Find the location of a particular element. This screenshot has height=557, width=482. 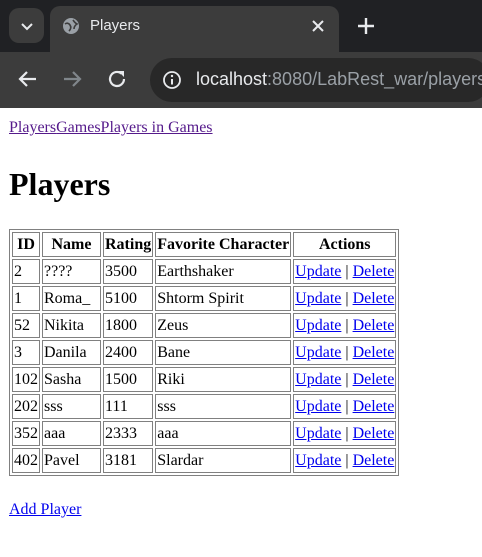

table-row: 52 Nikita 1800 Zeus Update | Delete is located at coordinates (204, 325).